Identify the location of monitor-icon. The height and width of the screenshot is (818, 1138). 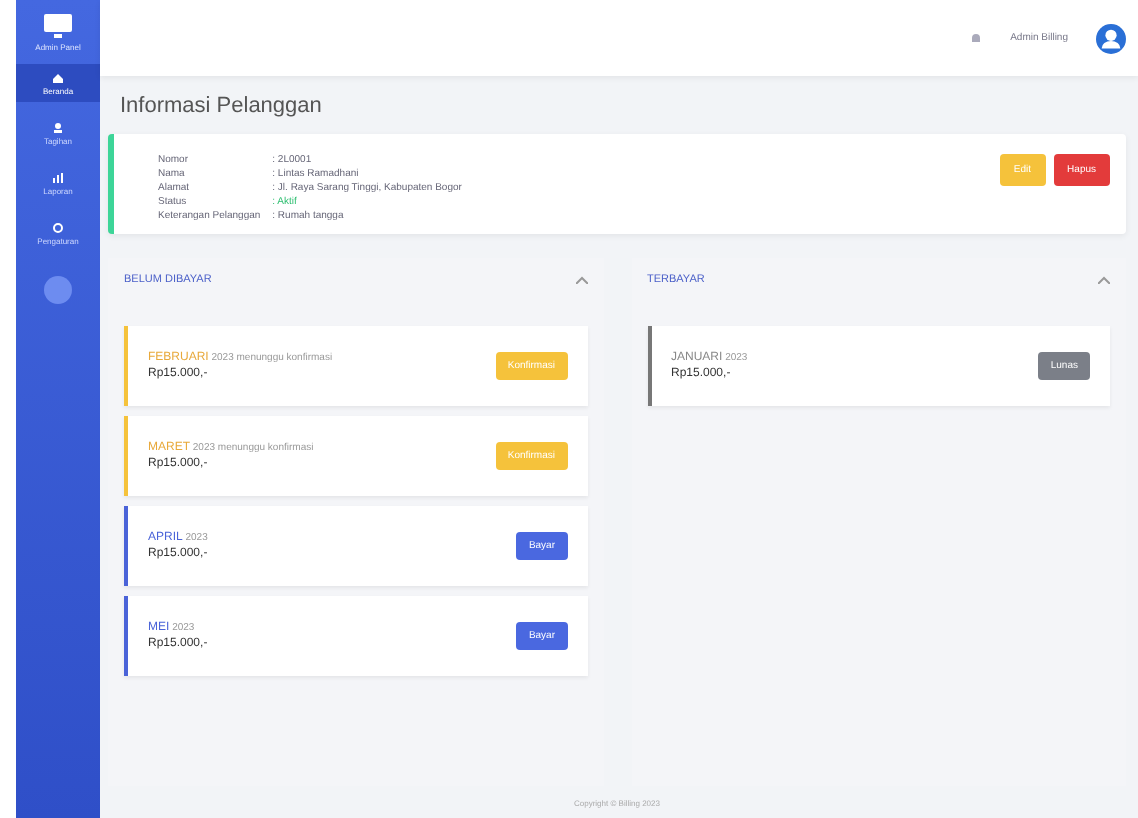
(58, 26).